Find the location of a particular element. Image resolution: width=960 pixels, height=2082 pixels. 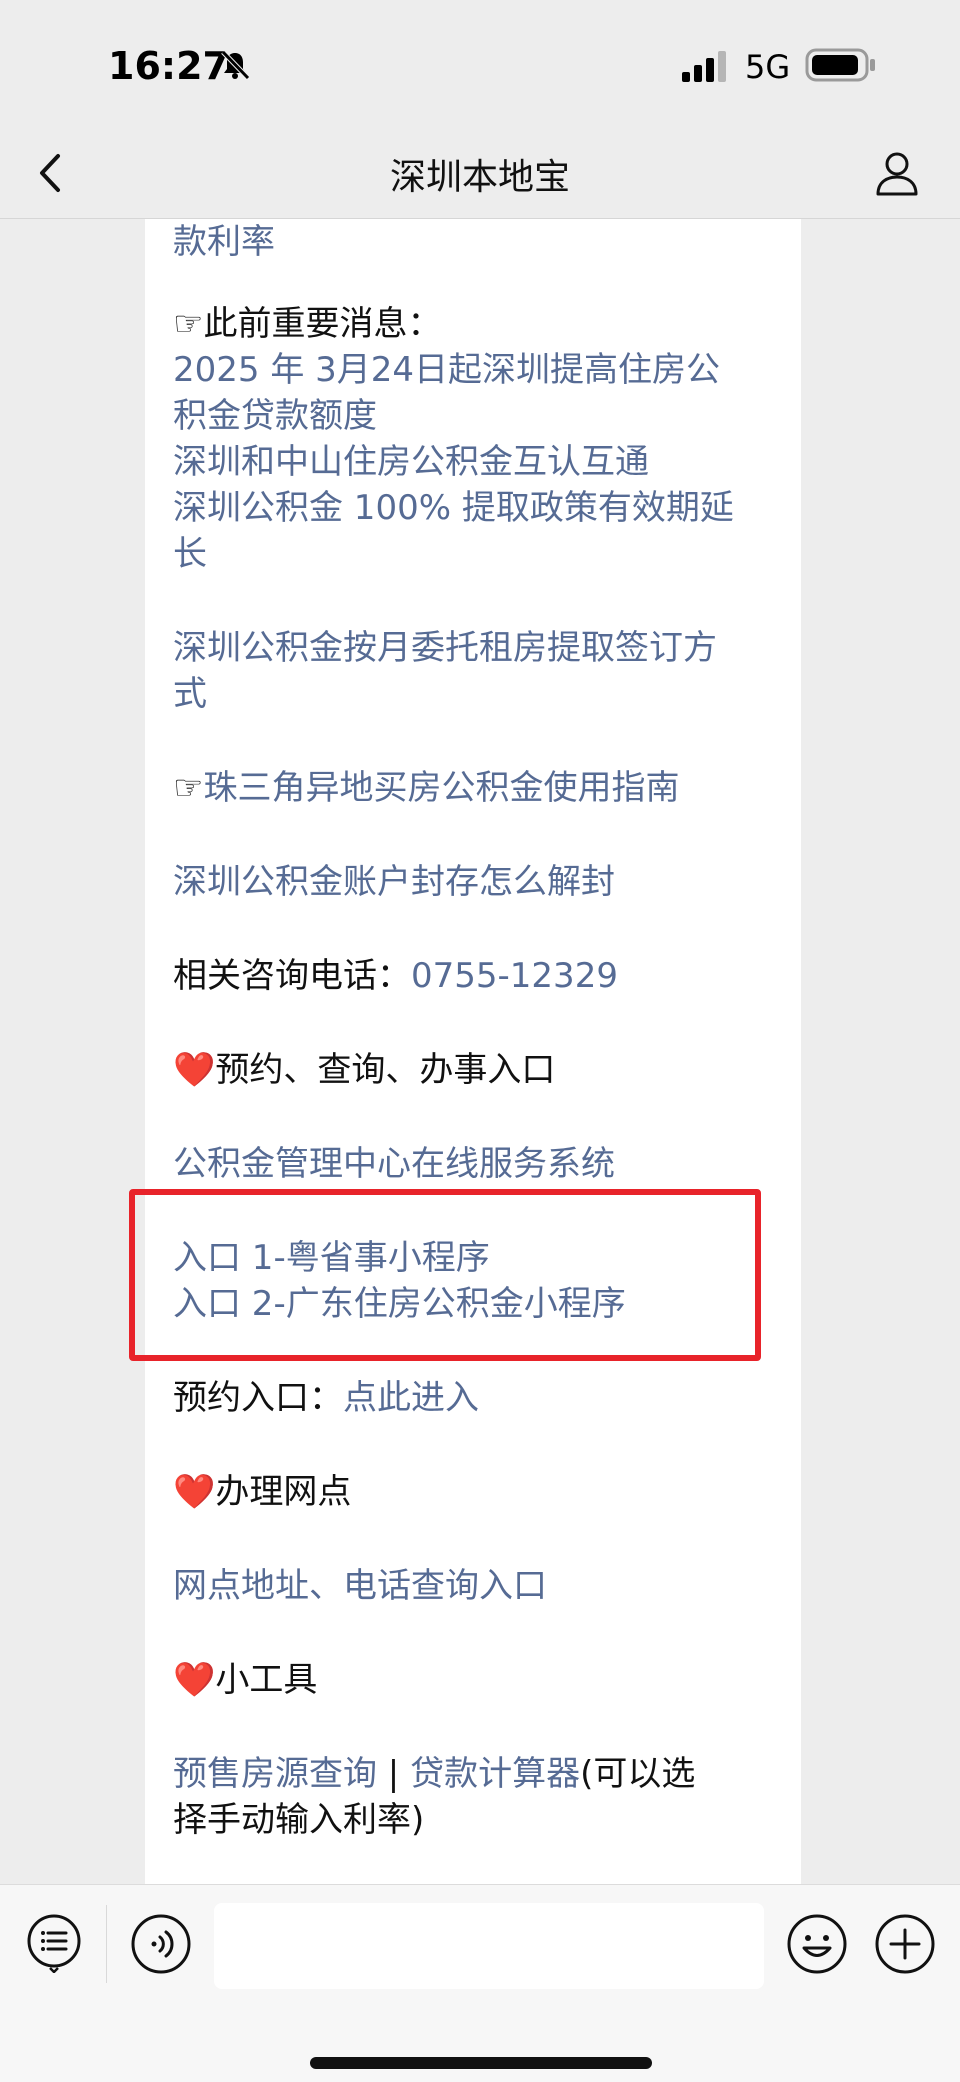

hotline-line: 相关咨询电话：0755-12329 is located at coordinates (478, 976).